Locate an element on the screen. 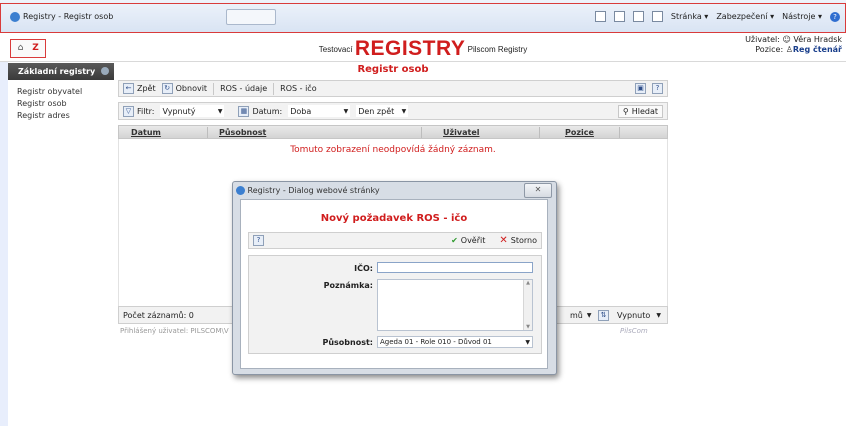 Image resolution: width=846 pixels, height=426 pixels. browser-tab: Registry - Registr osob is located at coordinates (65, 17).